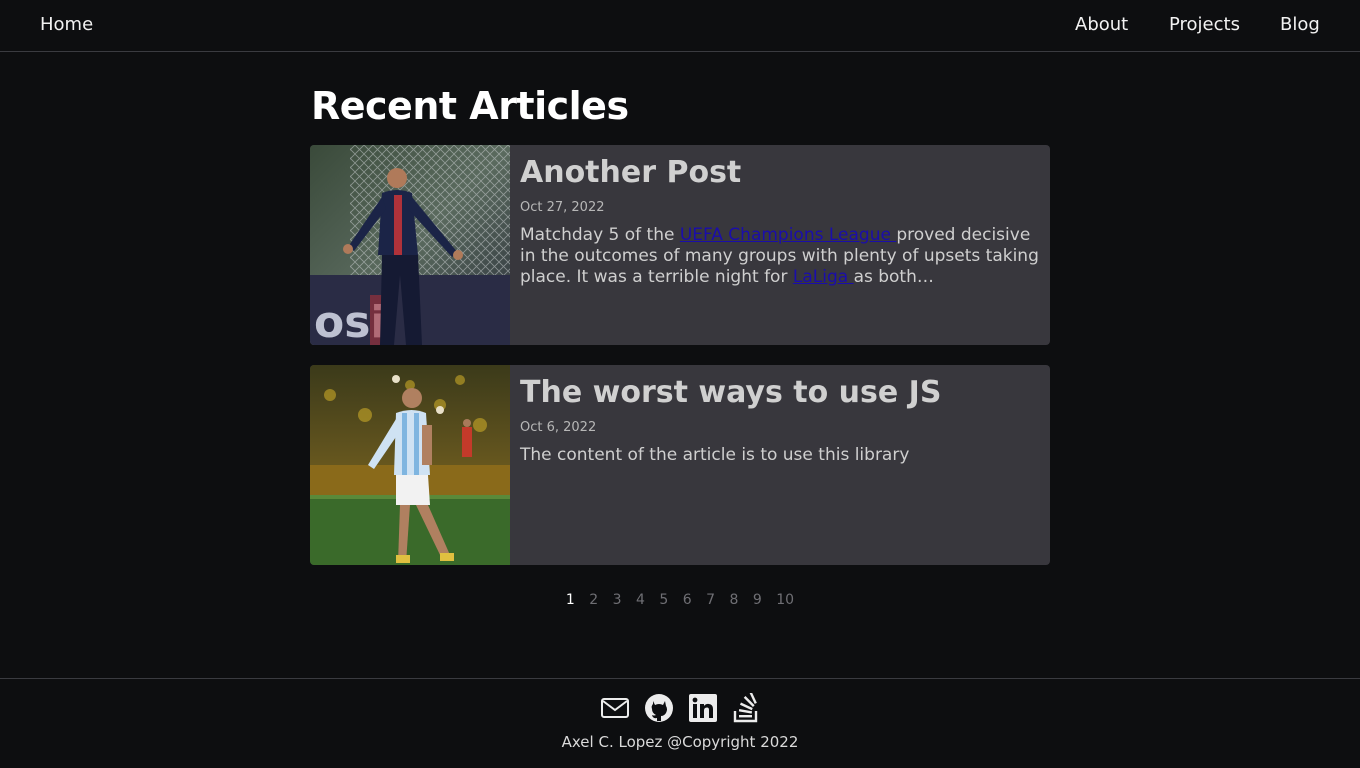  What do you see at coordinates (562, 207) in the screenshot?
I see `article-date: Oct 27, 2022` at bounding box center [562, 207].